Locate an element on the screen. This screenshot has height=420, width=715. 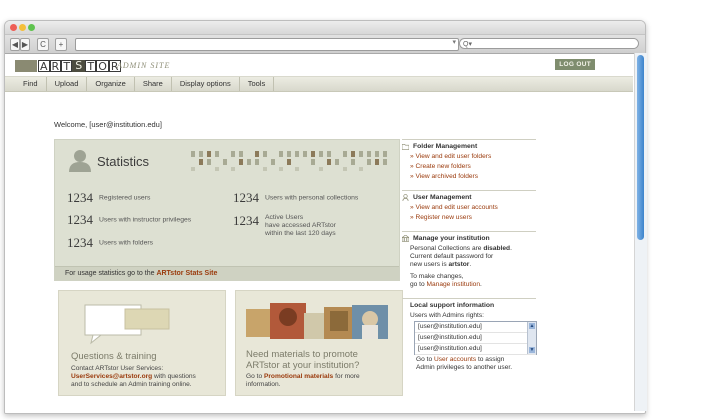
reload-button: C is located at coordinates (43, 44).